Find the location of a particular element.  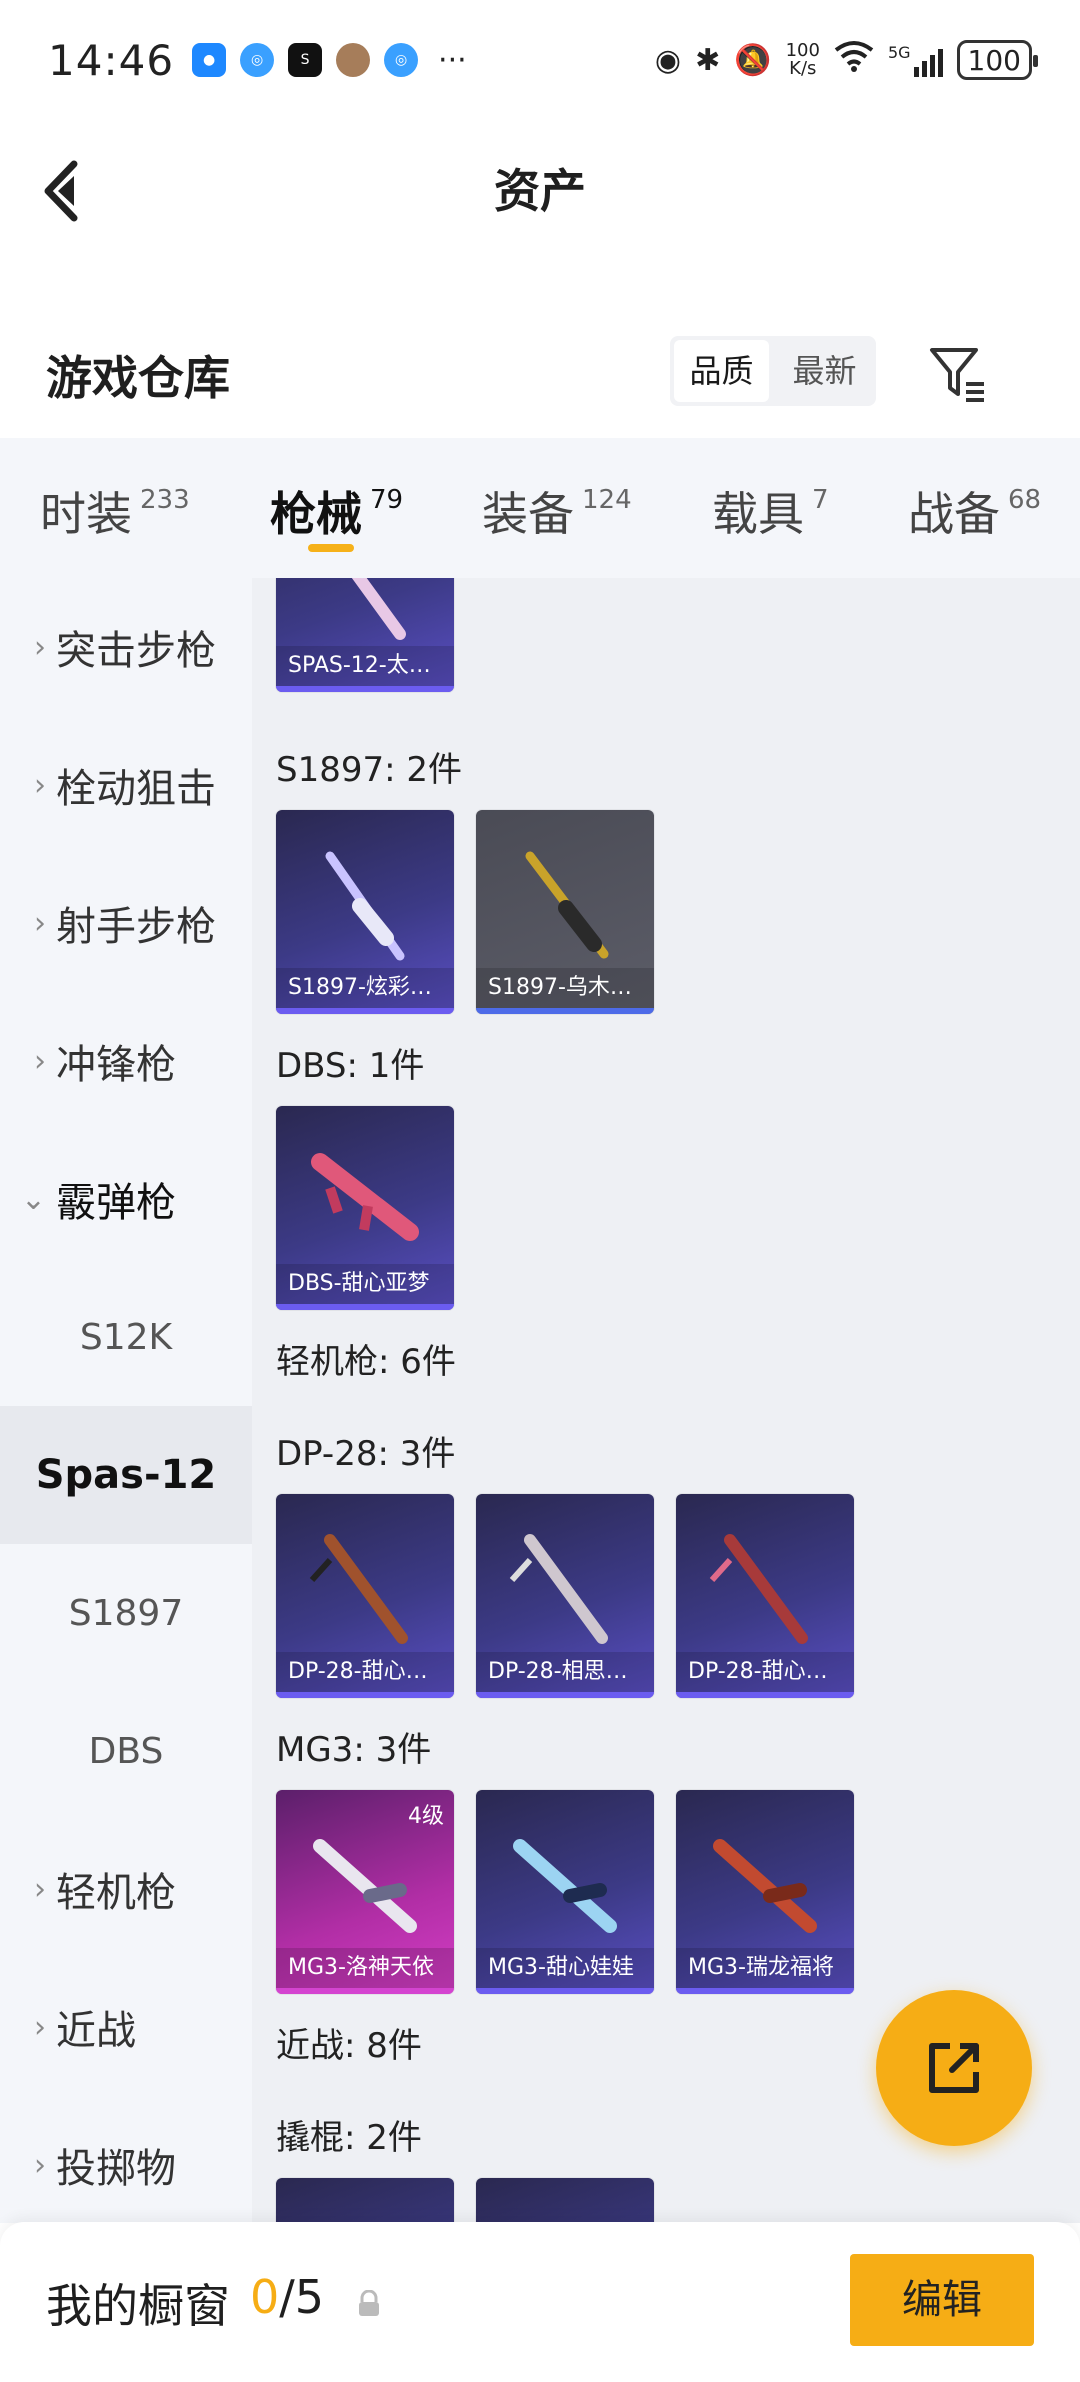

filter-button is located at coordinates (958, 374).